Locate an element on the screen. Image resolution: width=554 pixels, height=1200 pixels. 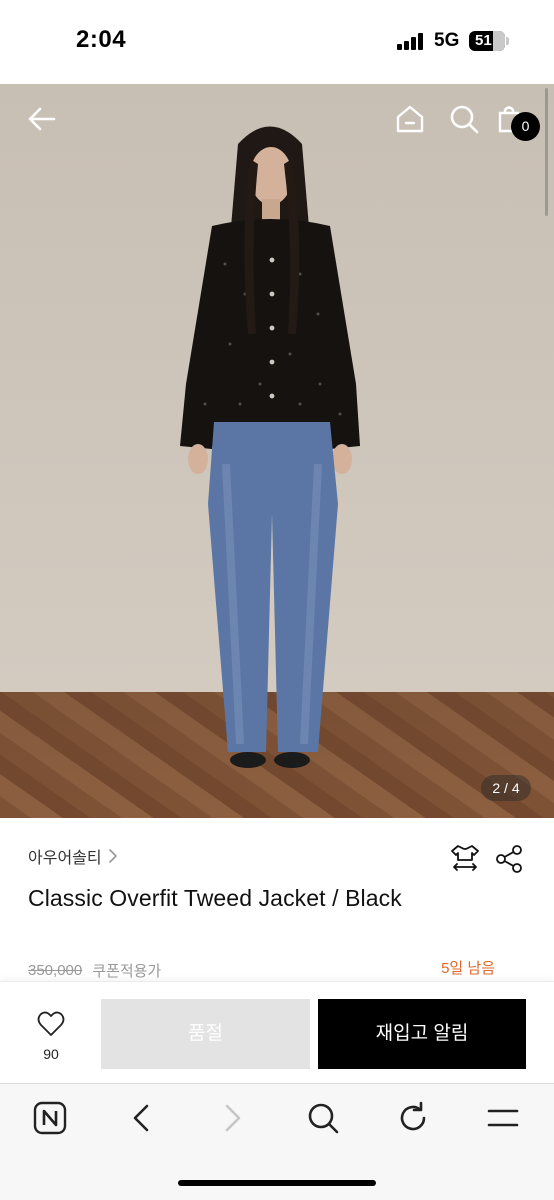
soldout-button: 품절 is located at coordinates (205, 1034).